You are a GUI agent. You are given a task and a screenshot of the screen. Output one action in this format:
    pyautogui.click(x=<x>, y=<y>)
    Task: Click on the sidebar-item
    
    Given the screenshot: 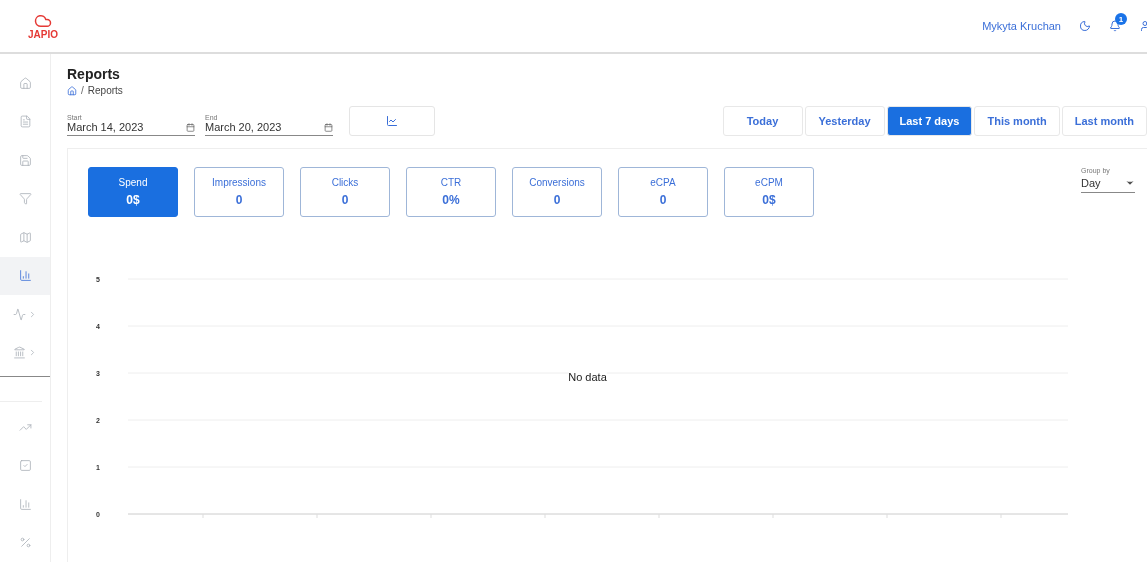 What is the action you would take?
    pyautogui.click(x=25, y=275)
    